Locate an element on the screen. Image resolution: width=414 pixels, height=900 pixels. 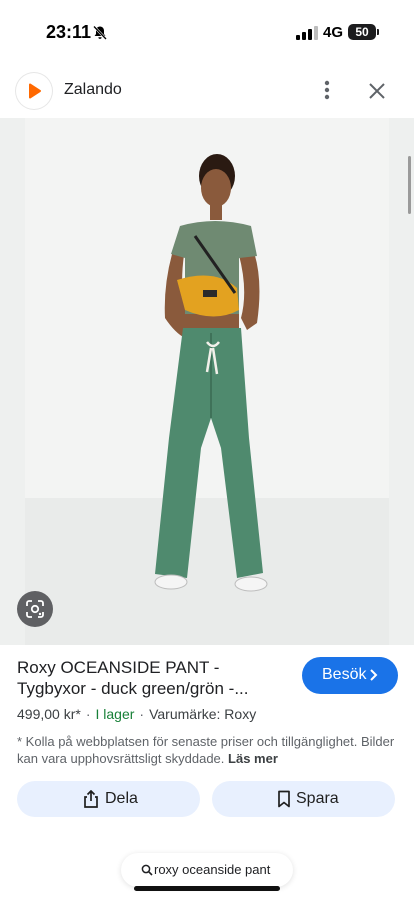
product-meta: 499,00 kr* · I lager · Varumärke: Roxy is located at coordinates (136, 714).